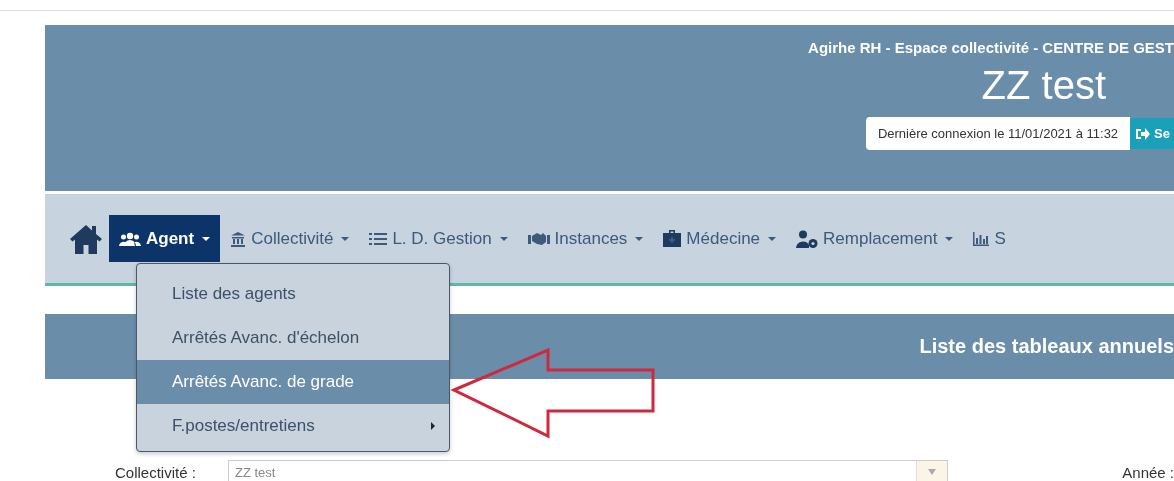  I want to click on user-gear-icon, so click(807, 238).